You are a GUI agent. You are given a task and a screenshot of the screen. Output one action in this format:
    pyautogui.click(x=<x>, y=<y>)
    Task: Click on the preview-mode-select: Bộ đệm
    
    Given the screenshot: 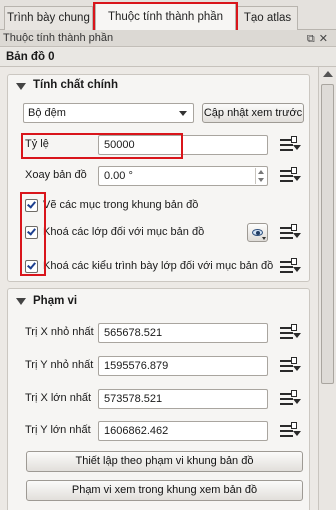 What is the action you would take?
    pyautogui.click(x=108, y=113)
    